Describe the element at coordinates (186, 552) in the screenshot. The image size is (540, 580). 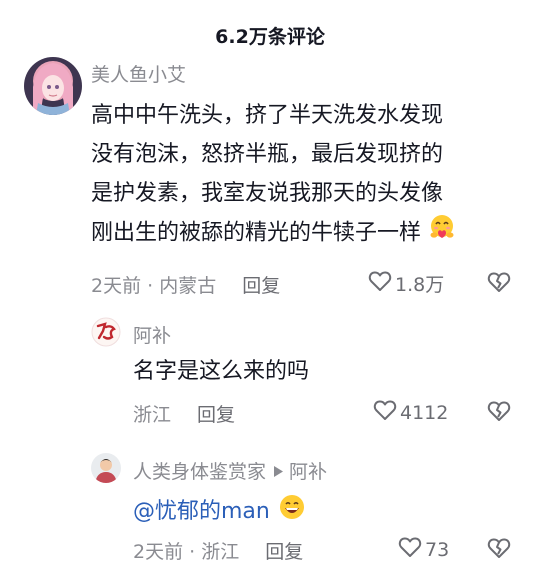
I see `time-location: 2天前 · 浙江` at that location.